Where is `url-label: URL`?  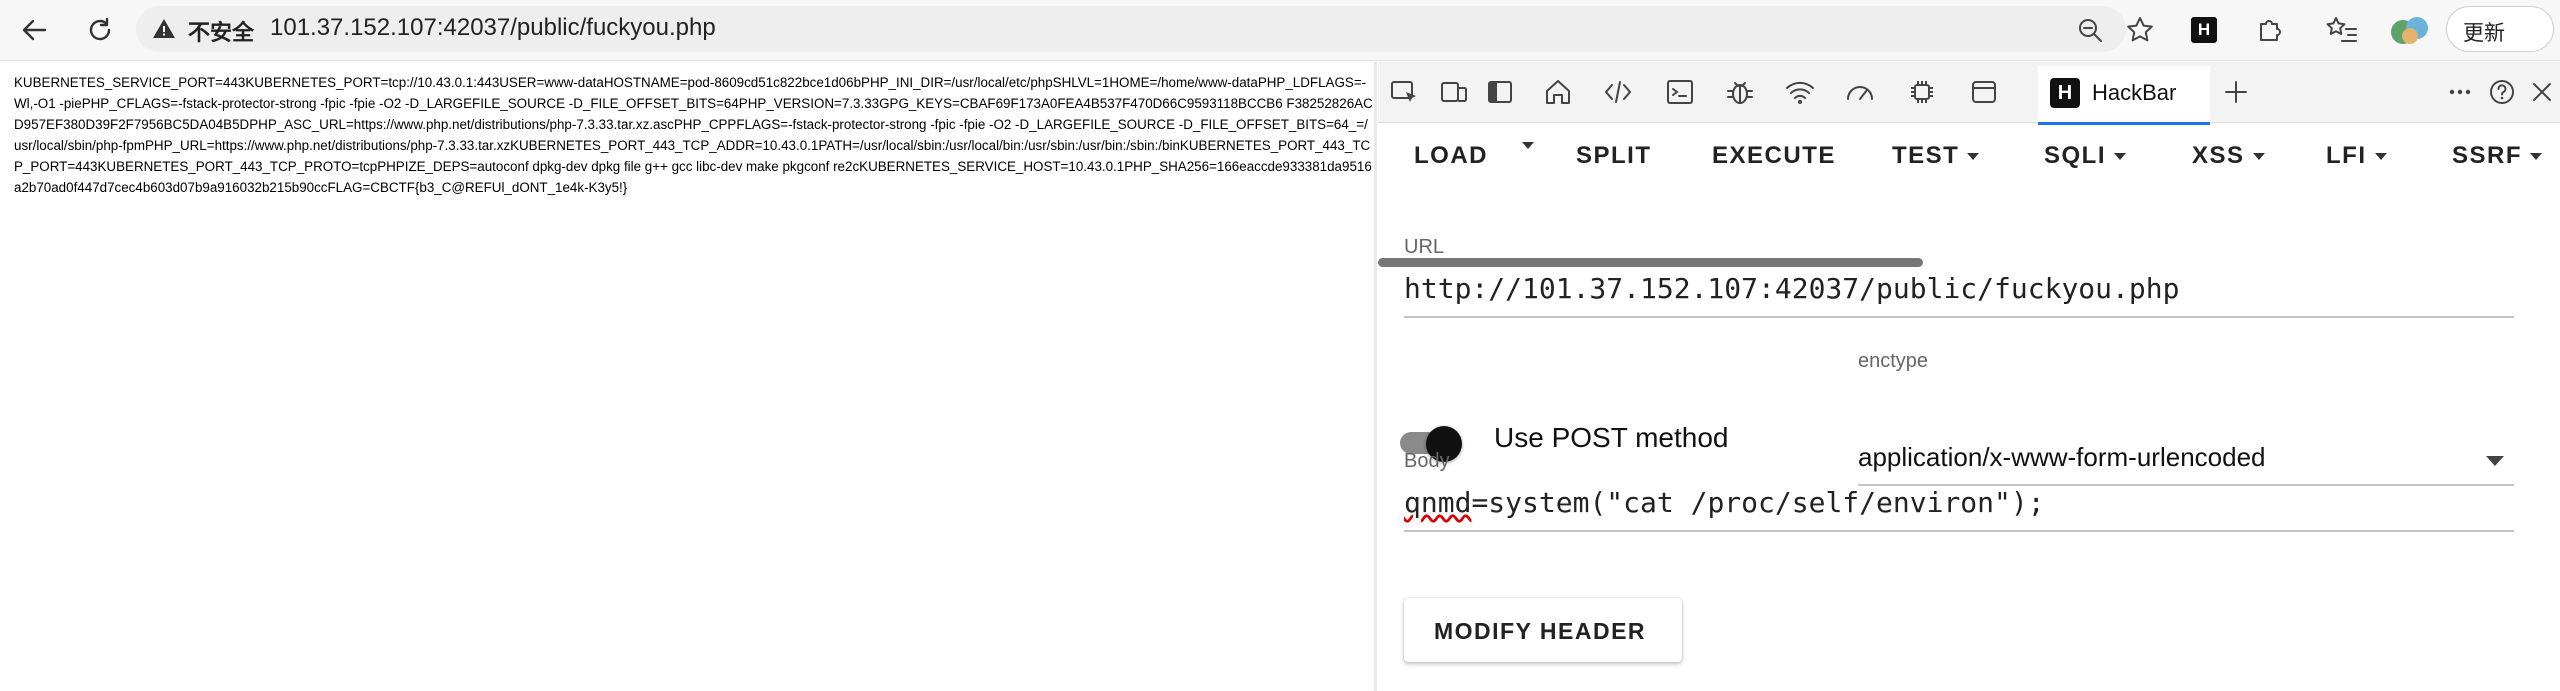 url-label: URL is located at coordinates (1424, 247).